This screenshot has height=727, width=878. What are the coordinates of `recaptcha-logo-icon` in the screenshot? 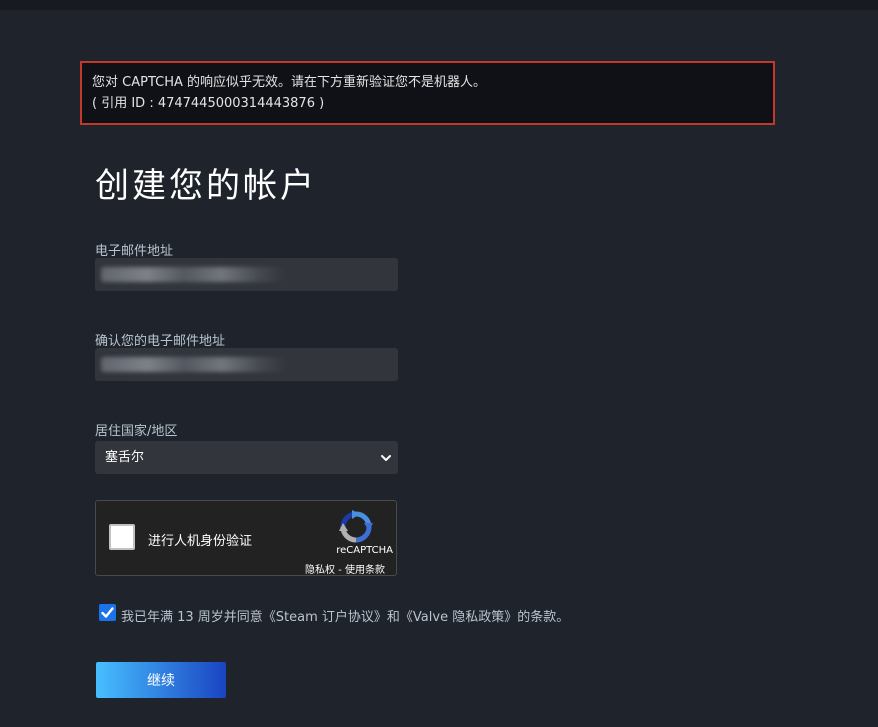 It's located at (356, 526).